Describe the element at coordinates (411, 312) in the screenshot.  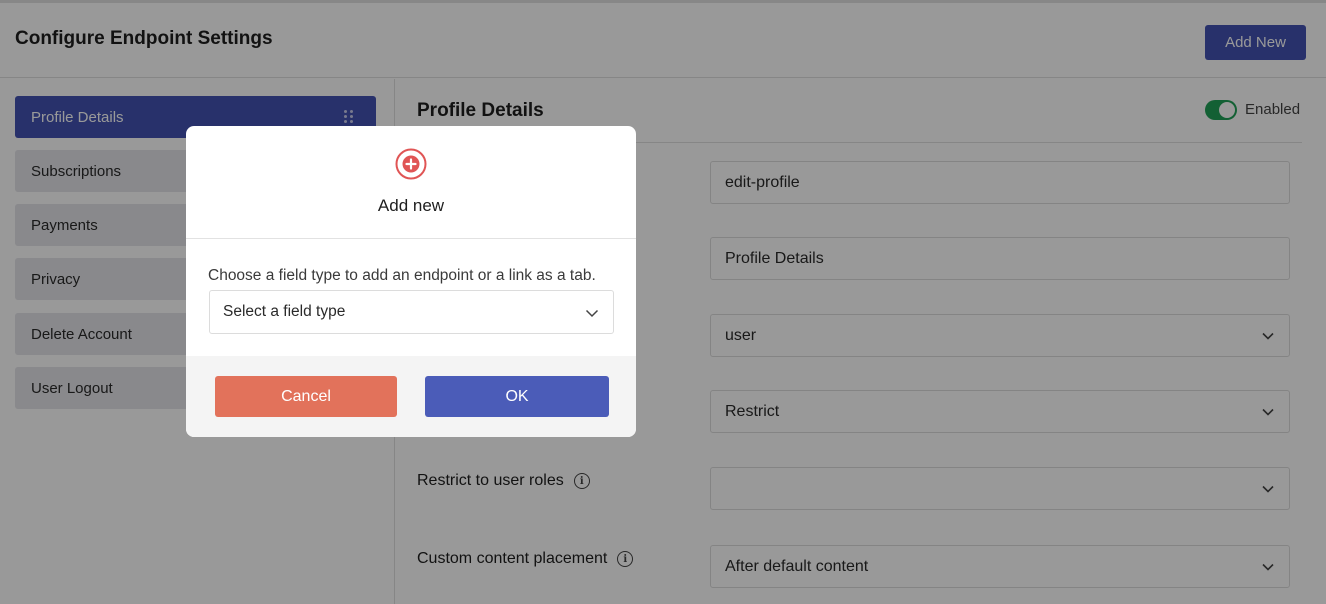
I see `field-type-select: Select a field type` at that location.